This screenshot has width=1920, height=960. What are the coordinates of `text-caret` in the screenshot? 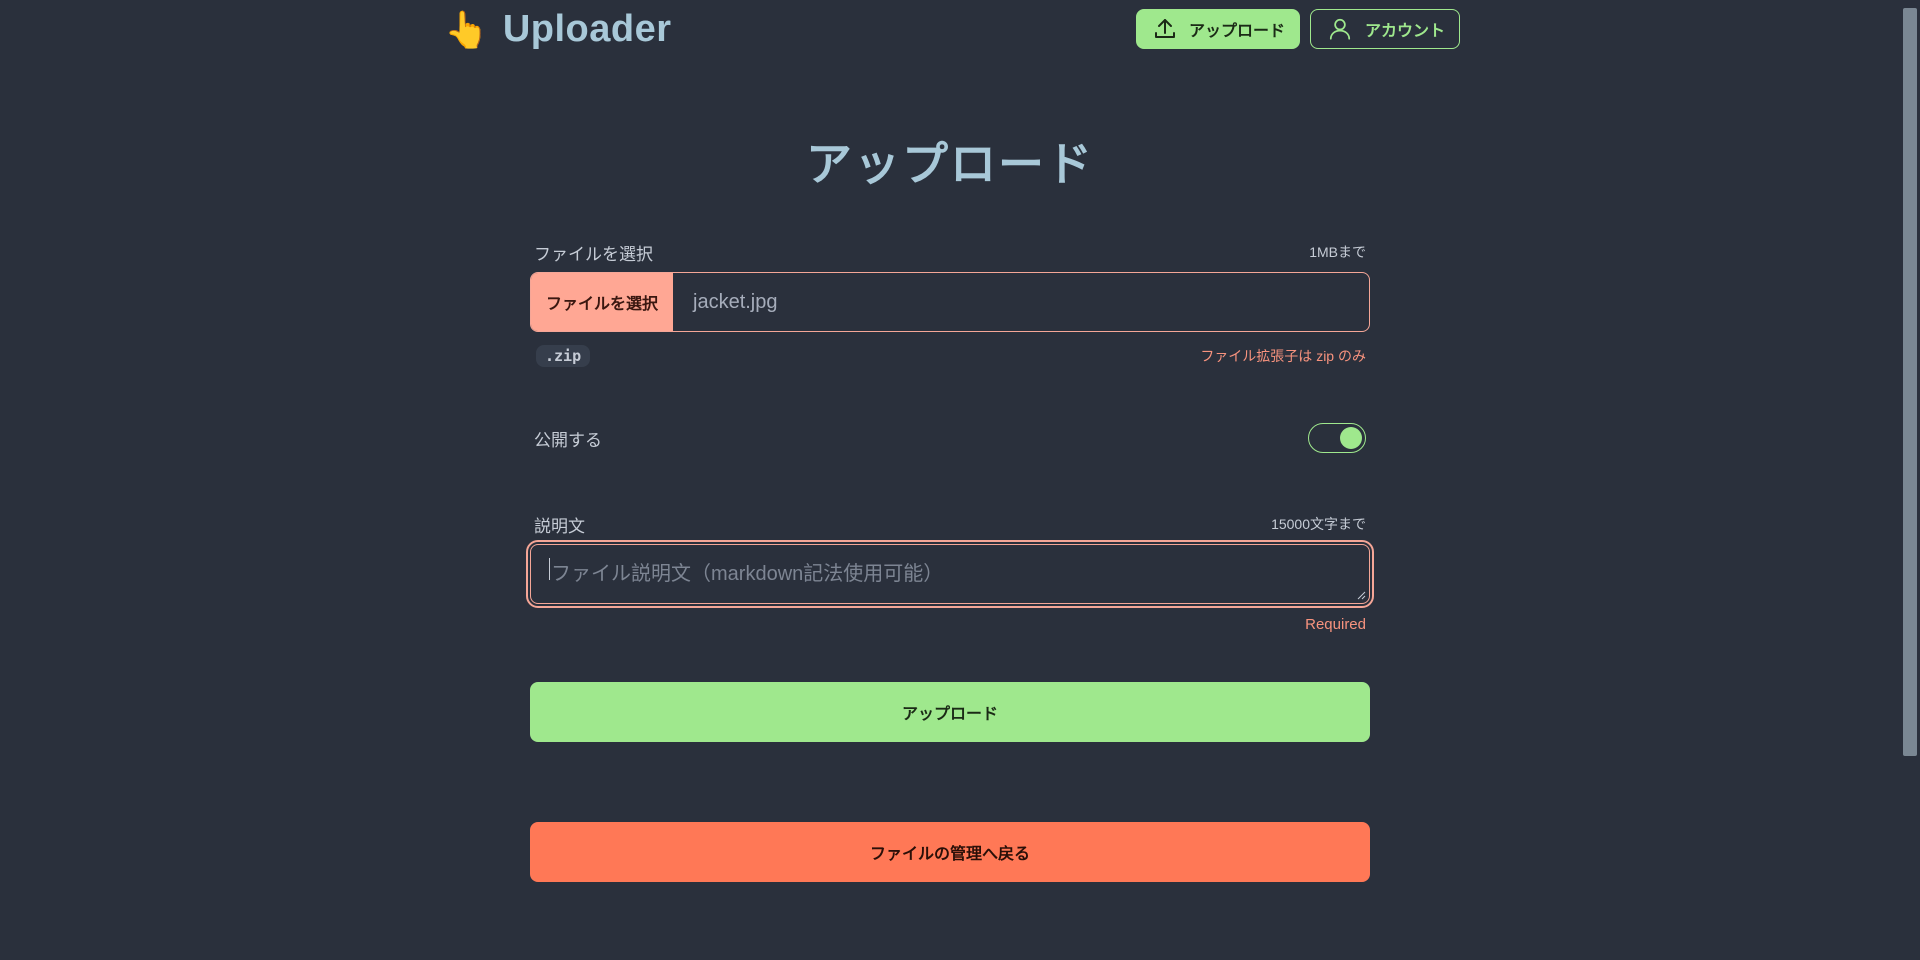 It's located at (549, 569).